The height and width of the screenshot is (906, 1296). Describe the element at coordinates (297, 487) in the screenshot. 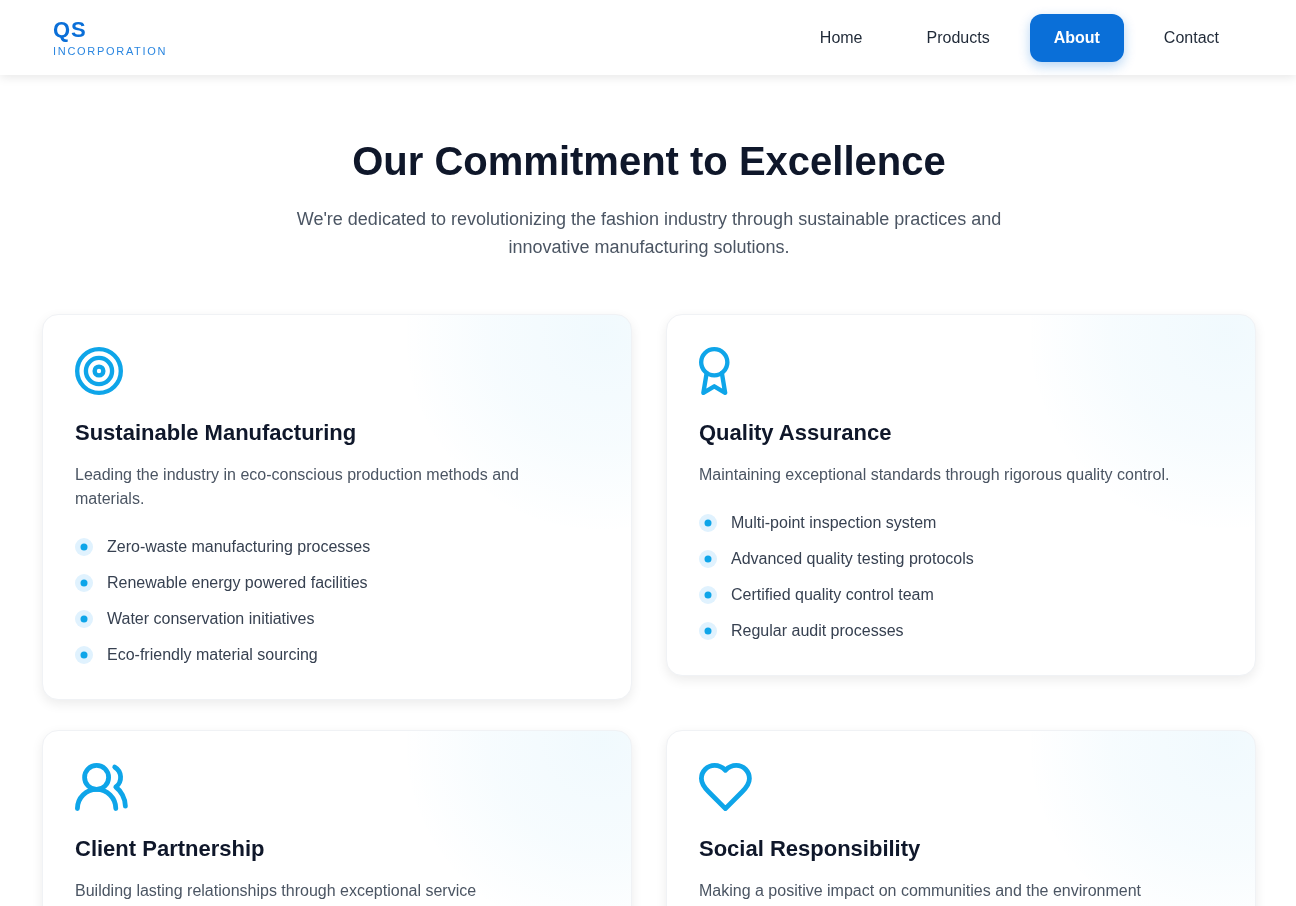

I see `card-description: Leading the industry in eco-conscious production methods and materials.` at that location.